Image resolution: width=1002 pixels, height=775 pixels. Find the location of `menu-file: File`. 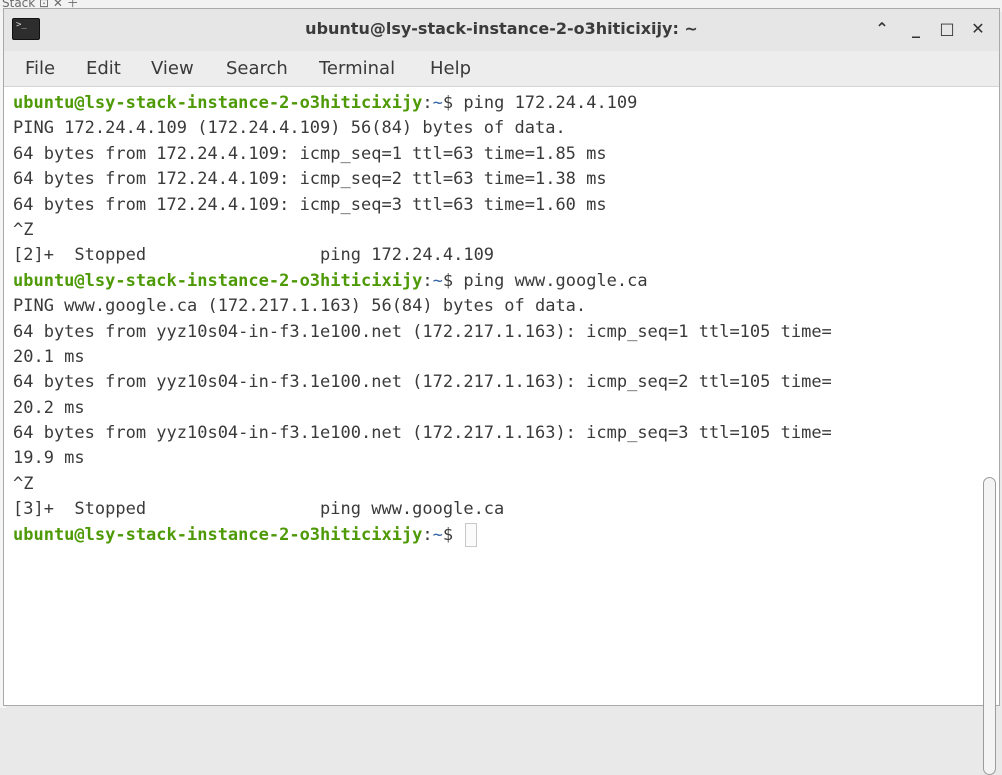

menu-file: File is located at coordinates (40, 68).